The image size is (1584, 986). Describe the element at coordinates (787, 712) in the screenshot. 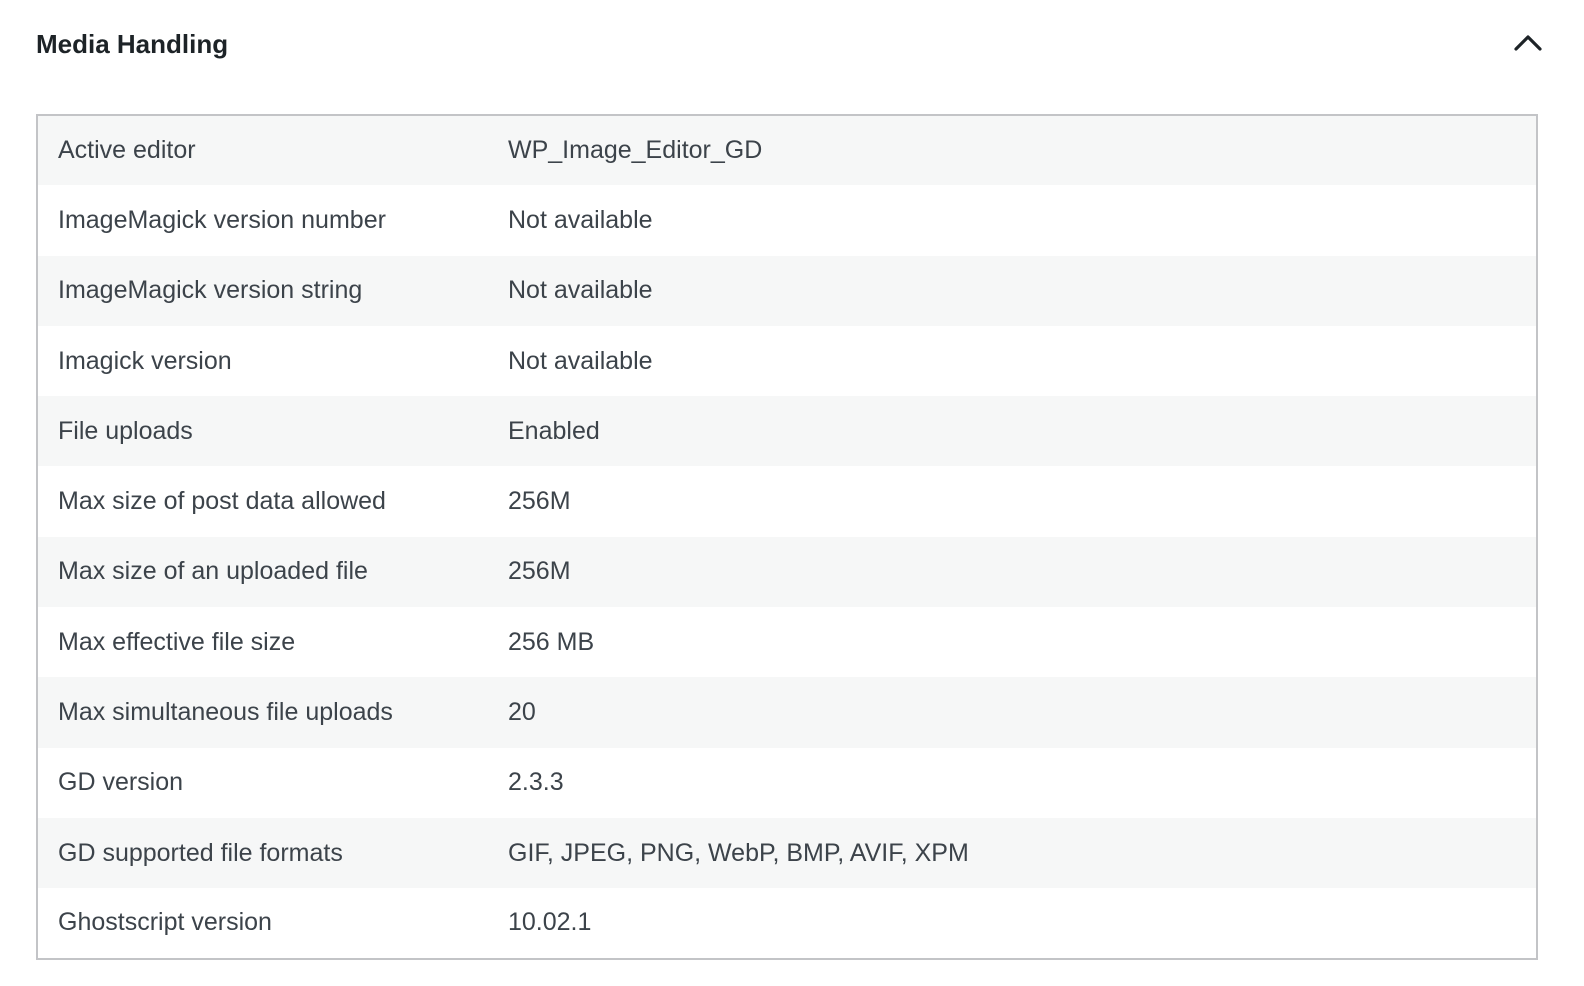

I see `table-row: Max simultaneous file uploads 20` at that location.